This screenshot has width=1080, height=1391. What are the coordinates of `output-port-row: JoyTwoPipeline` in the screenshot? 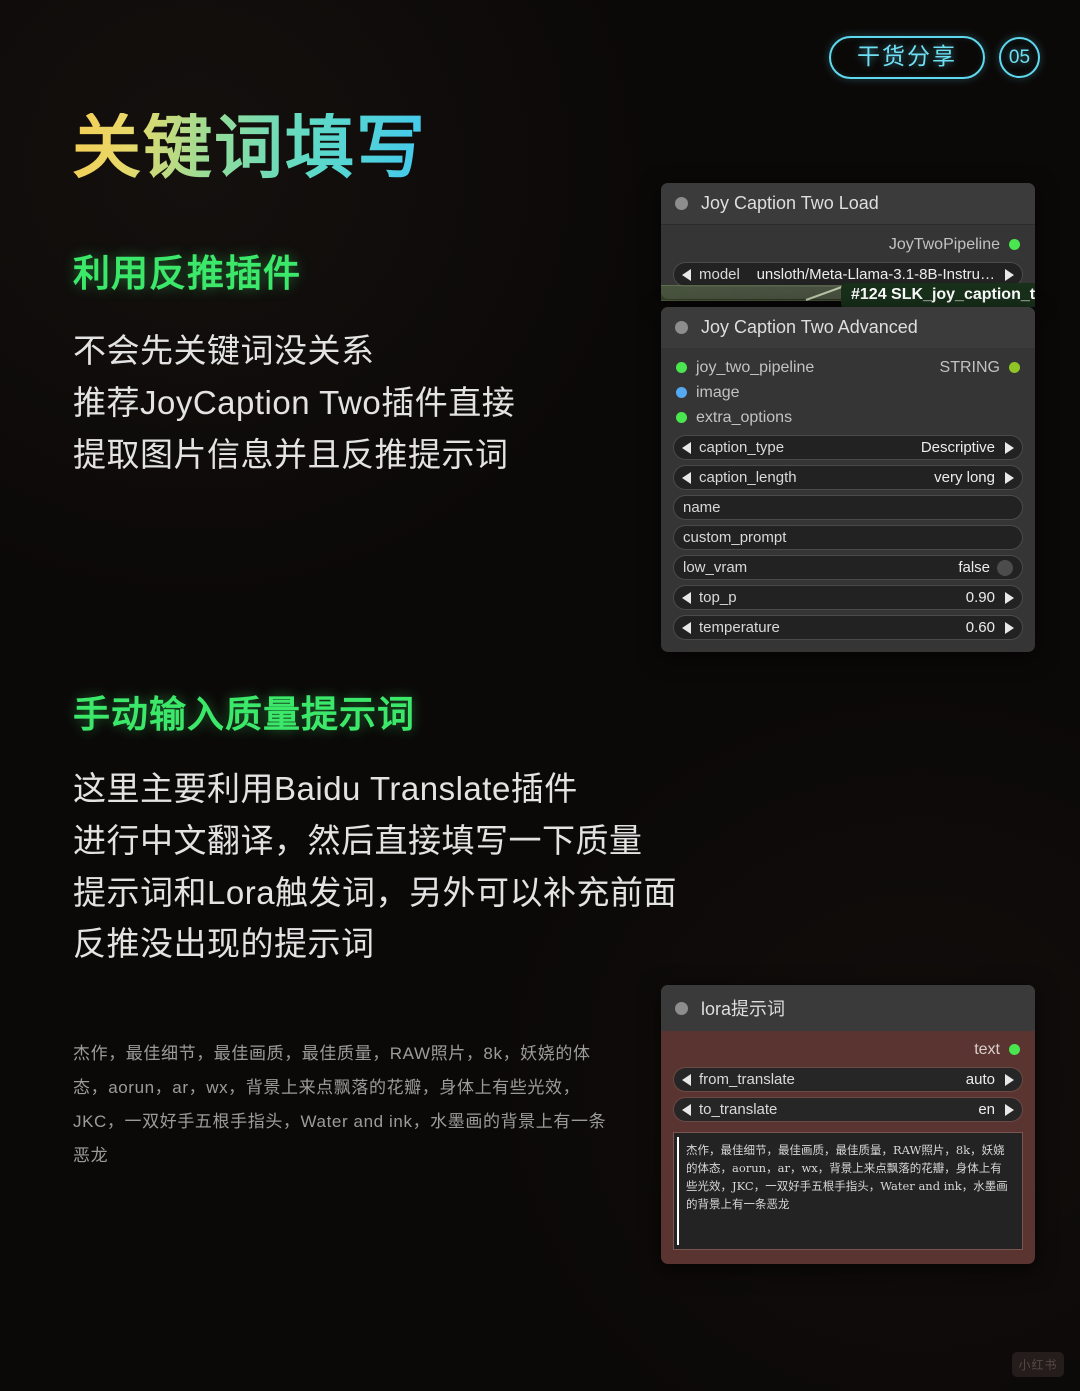 It's located at (848, 244).